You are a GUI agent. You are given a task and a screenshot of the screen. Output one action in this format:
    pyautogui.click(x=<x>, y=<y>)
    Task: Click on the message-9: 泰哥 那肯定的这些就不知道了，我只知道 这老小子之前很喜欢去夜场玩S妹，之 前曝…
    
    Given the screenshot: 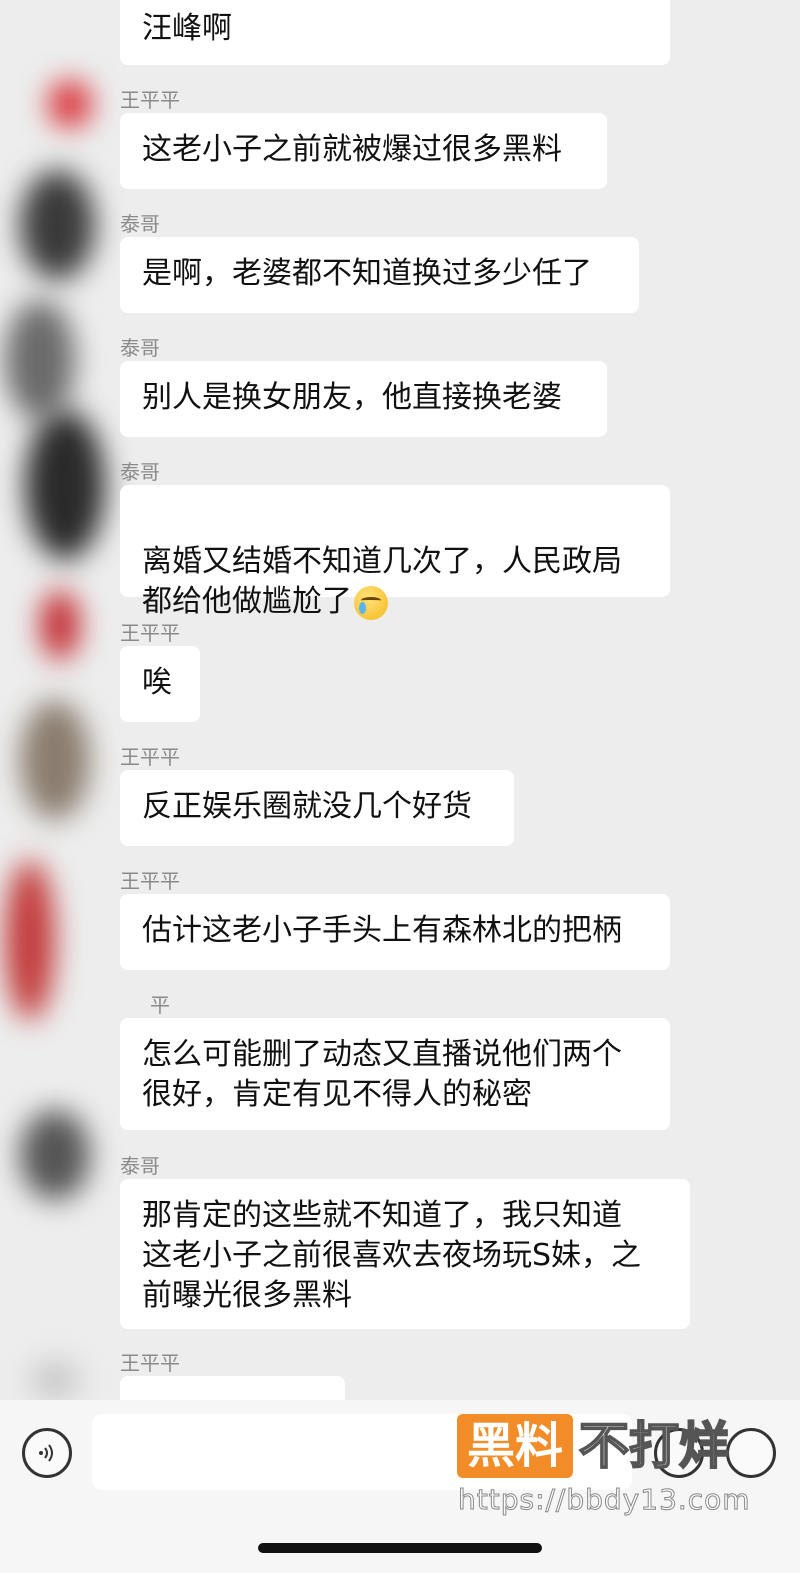 What is the action you would take?
    pyautogui.click(x=405, y=1241)
    